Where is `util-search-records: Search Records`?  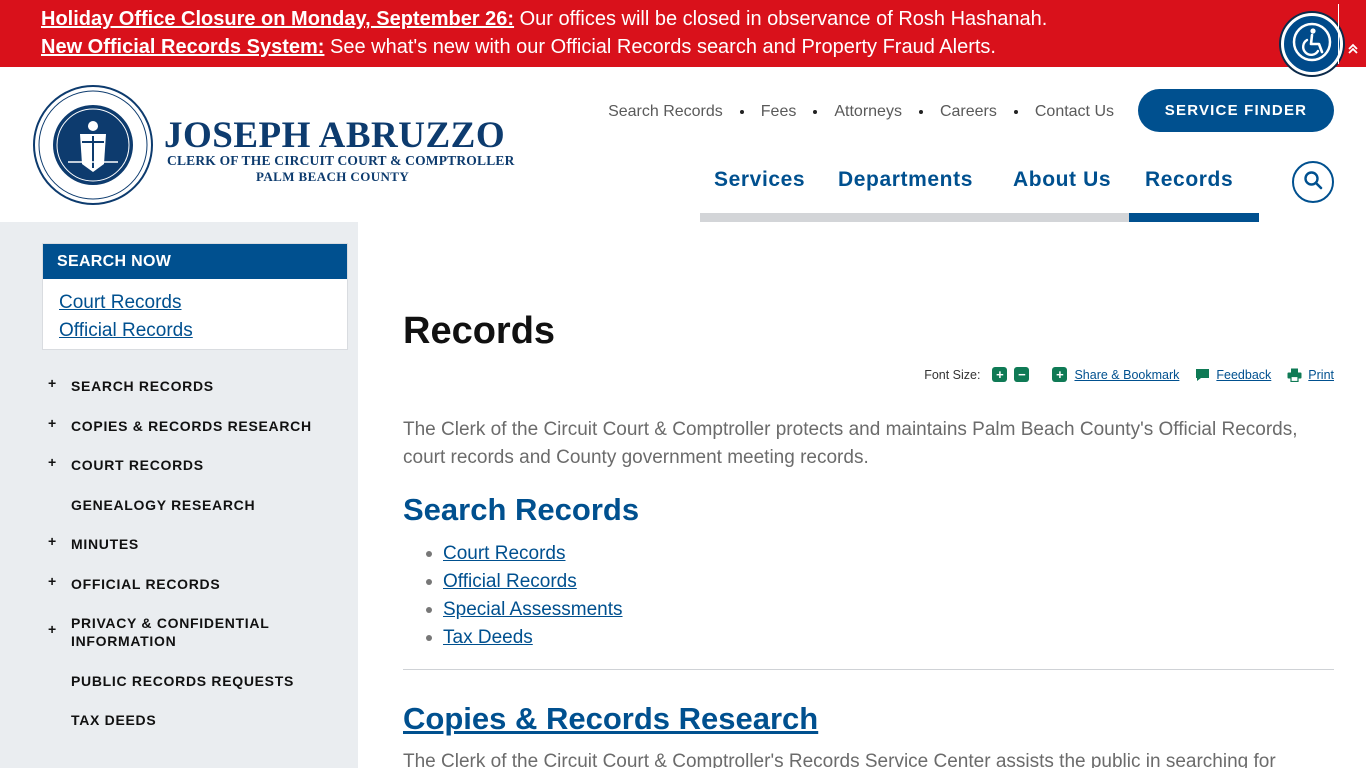
util-search-records: Search Records is located at coordinates (665, 112).